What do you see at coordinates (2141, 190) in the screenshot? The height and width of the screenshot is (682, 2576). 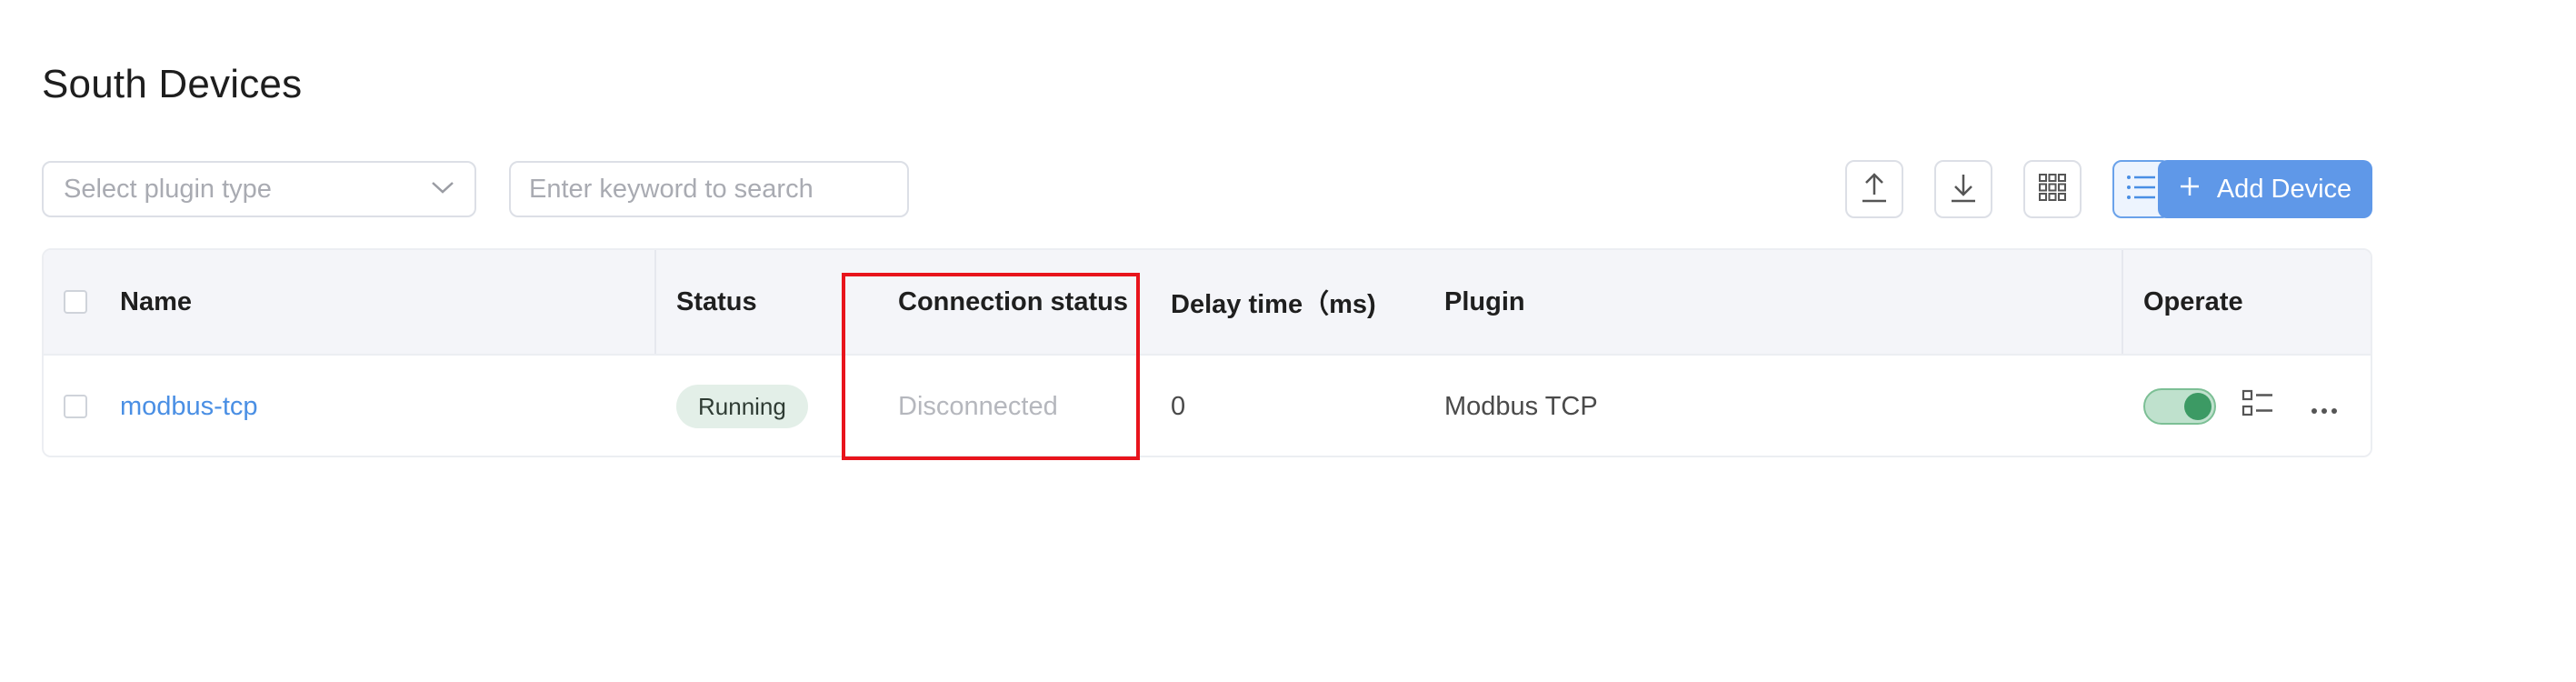 I see `list-view-icon` at bounding box center [2141, 190].